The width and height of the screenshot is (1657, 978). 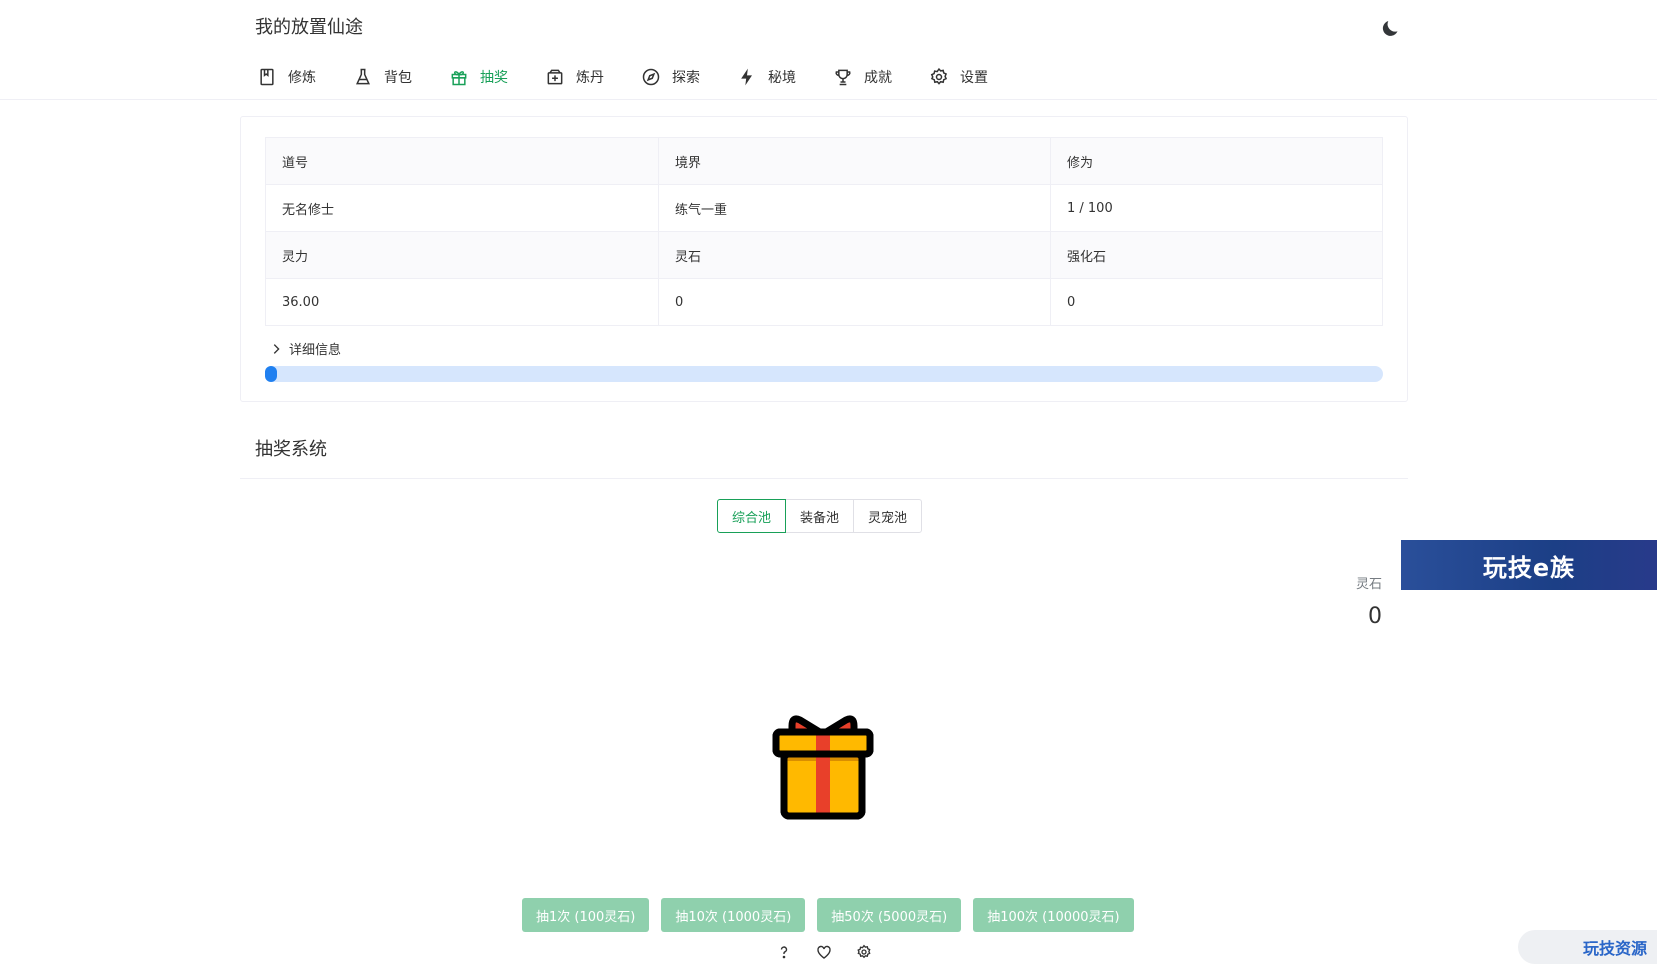 What do you see at coordinates (382, 77) in the screenshot?
I see `nav-item-bag: 背包` at bounding box center [382, 77].